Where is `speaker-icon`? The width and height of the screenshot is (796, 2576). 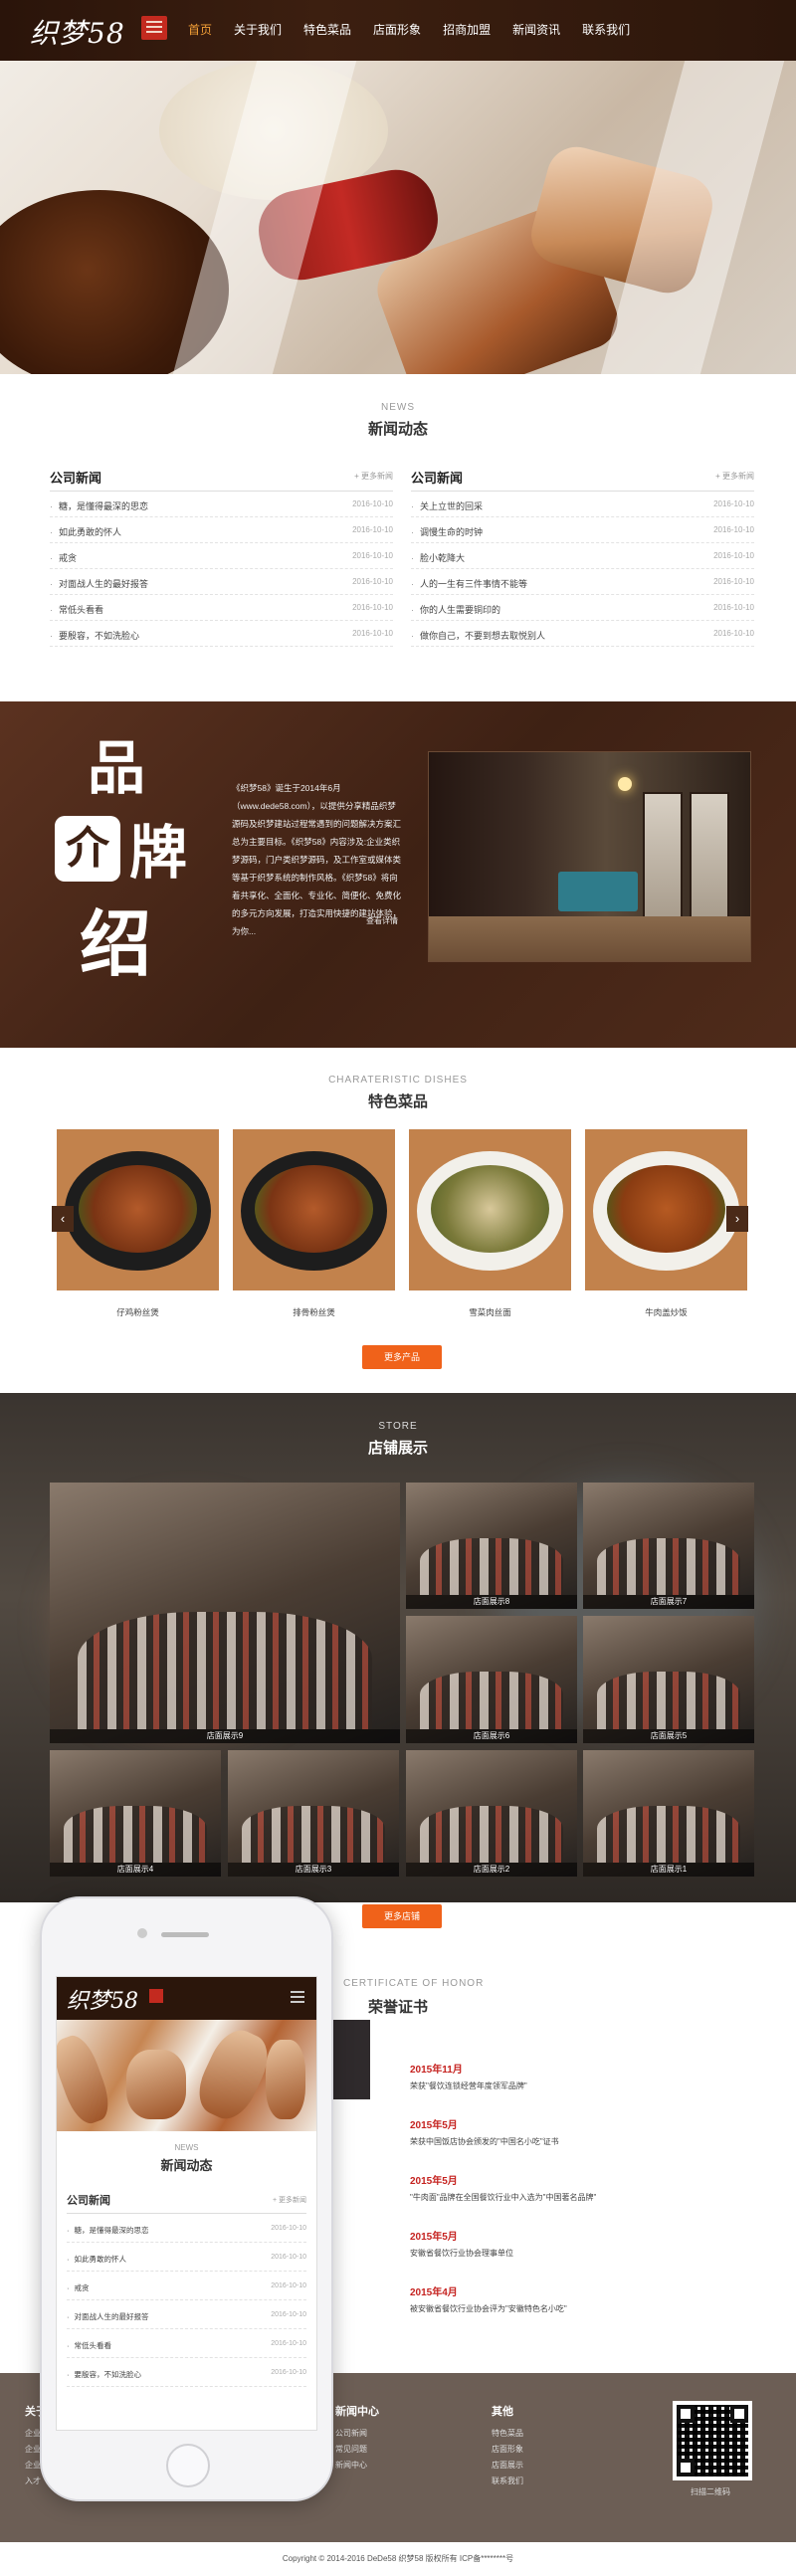
speaker-icon is located at coordinates (185, 1934).